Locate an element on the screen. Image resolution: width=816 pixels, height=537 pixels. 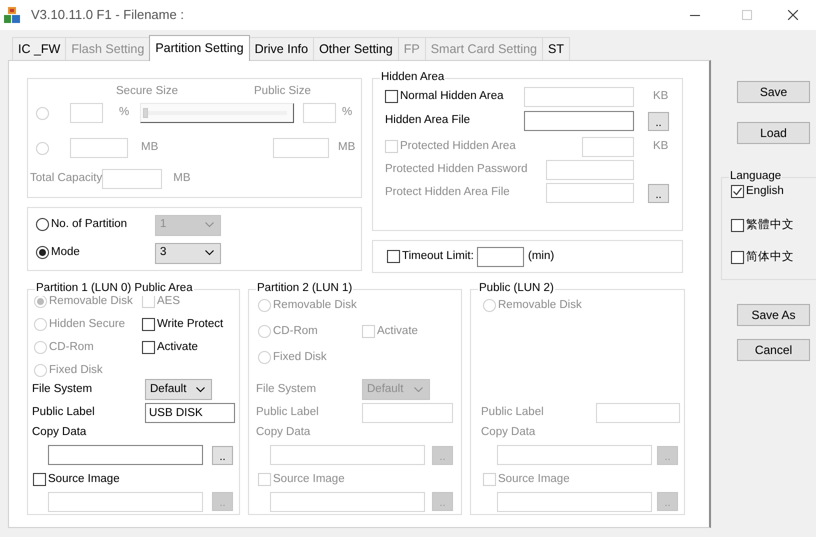
app-icon is located at coordinates (12, 15).